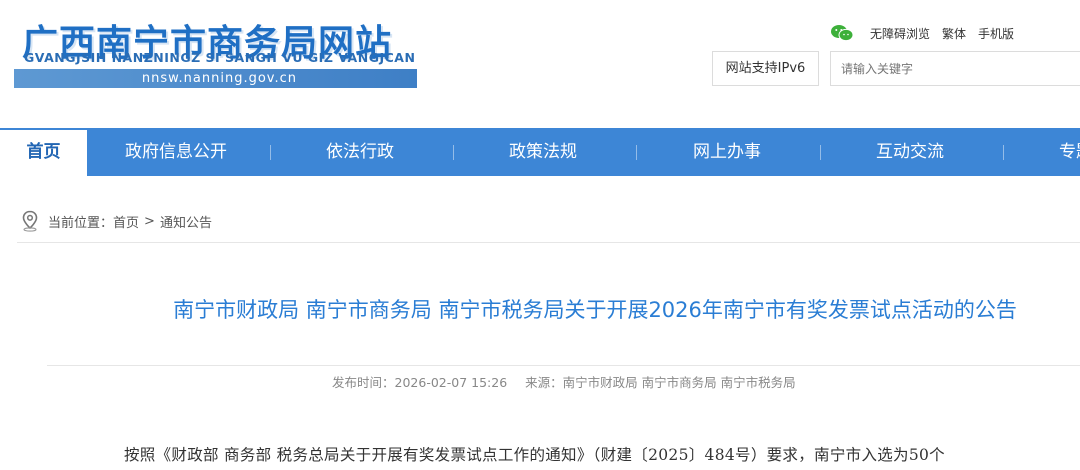  I want to click on location-pin-icon, so click(30, 221).